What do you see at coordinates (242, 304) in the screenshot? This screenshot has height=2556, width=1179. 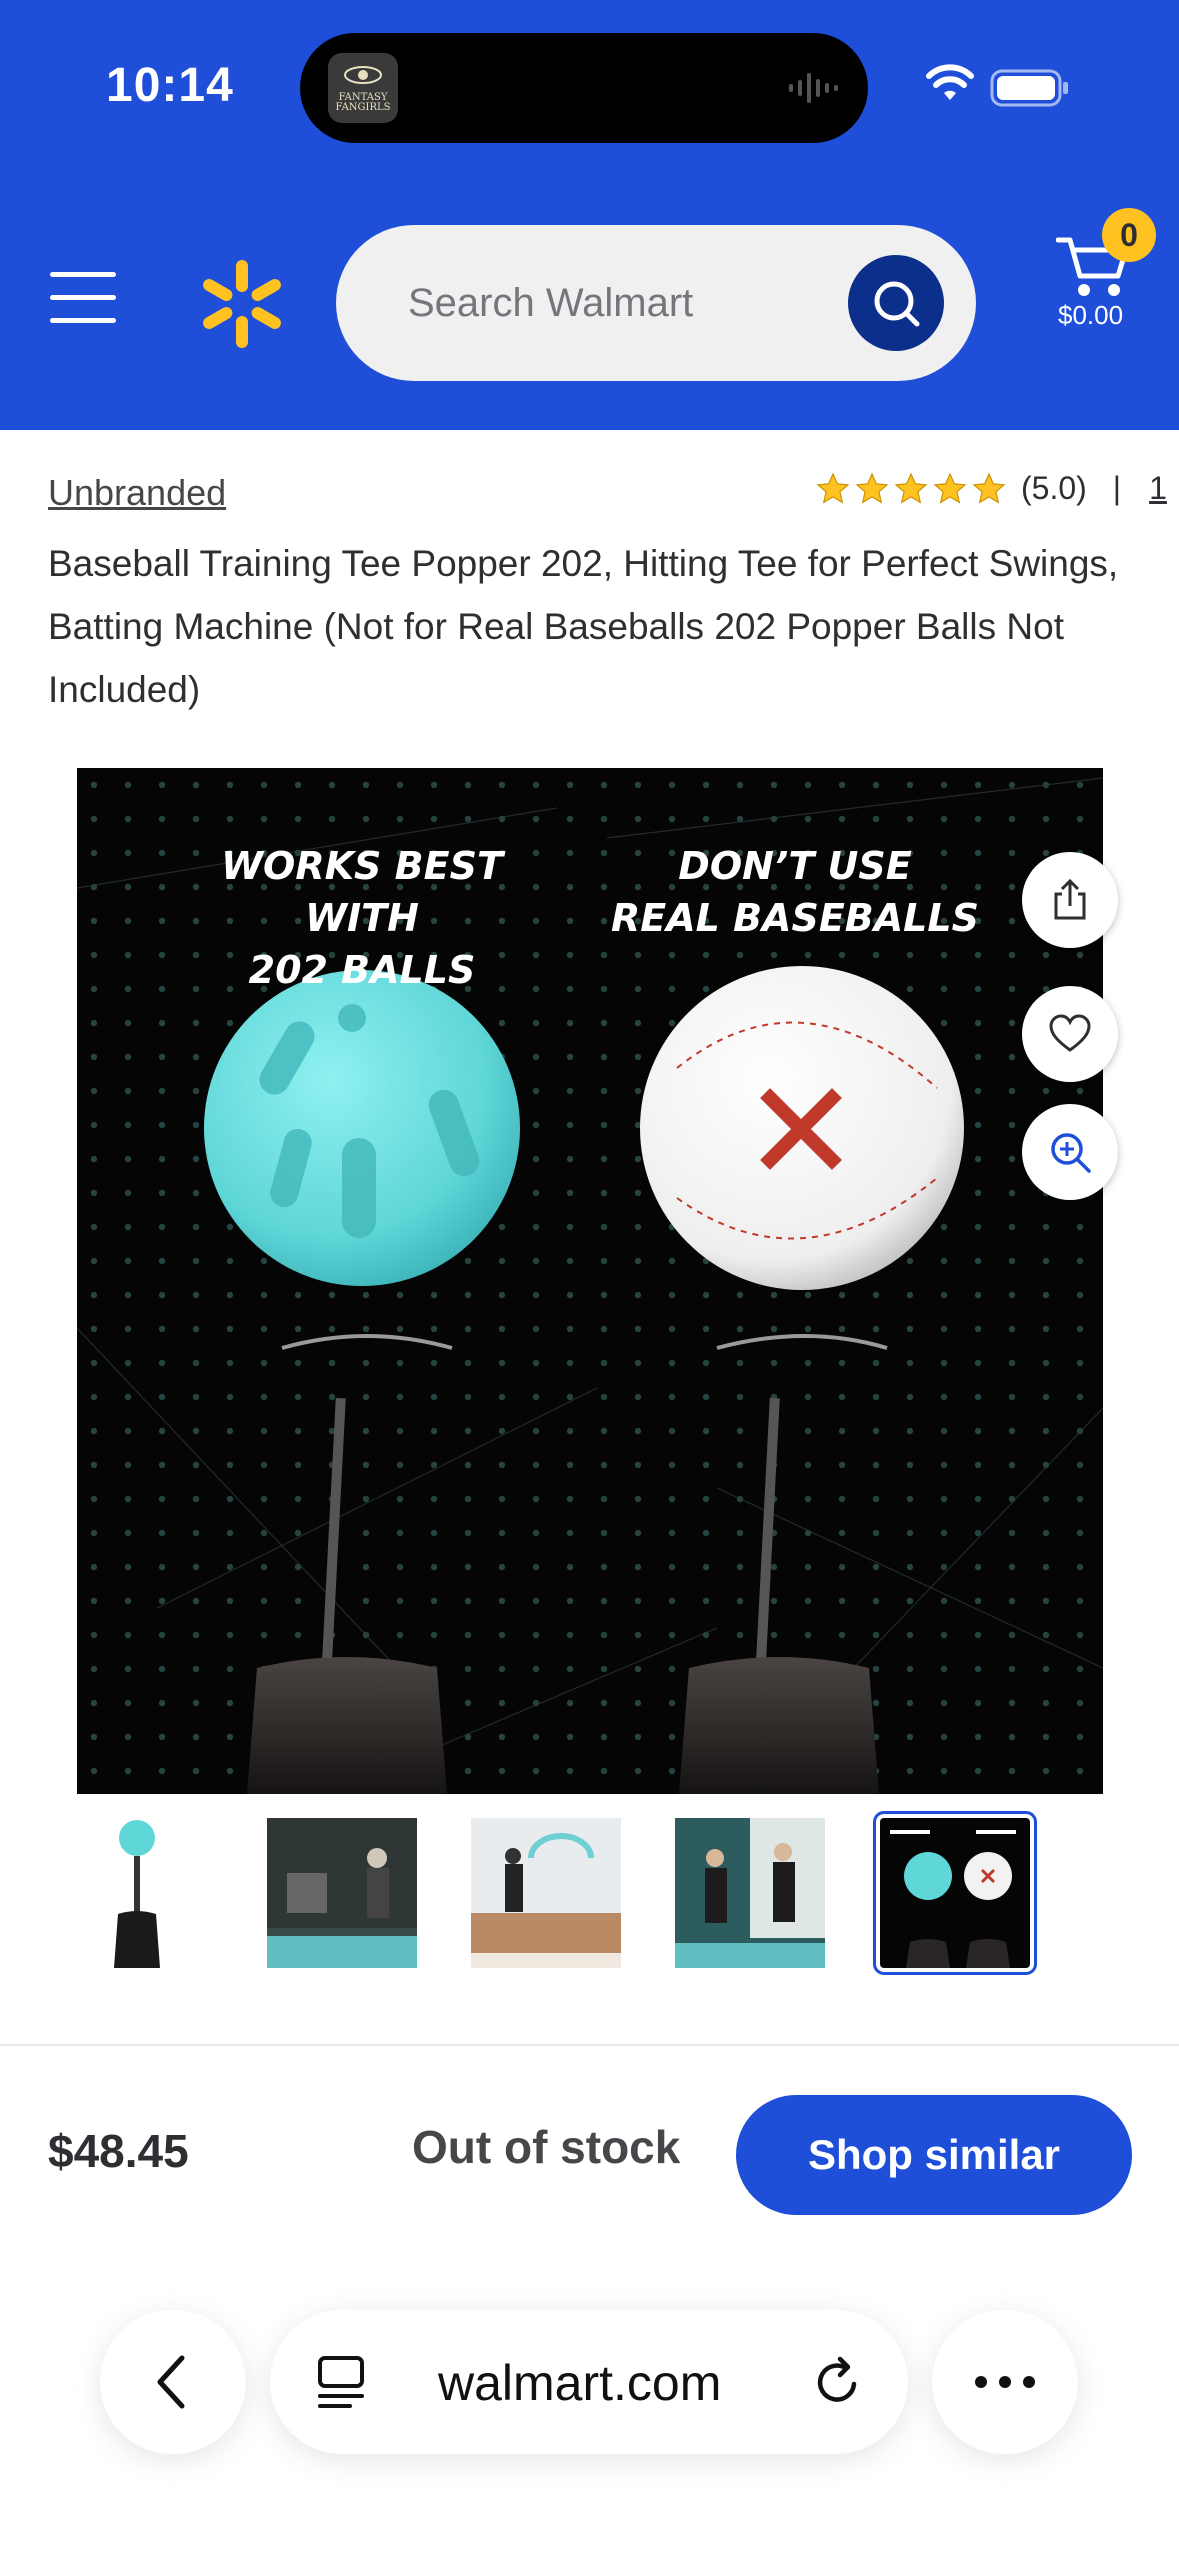 I see `walmart-spark-logo` at bounding box center [242, 304].